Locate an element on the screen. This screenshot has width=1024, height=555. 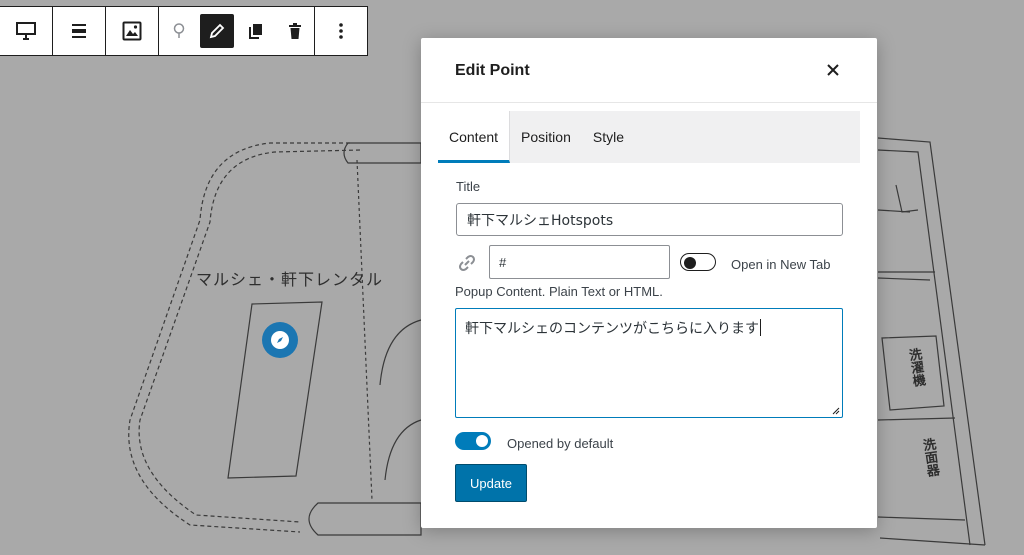
toolbar-group-block is located at coordinates (26, 31).